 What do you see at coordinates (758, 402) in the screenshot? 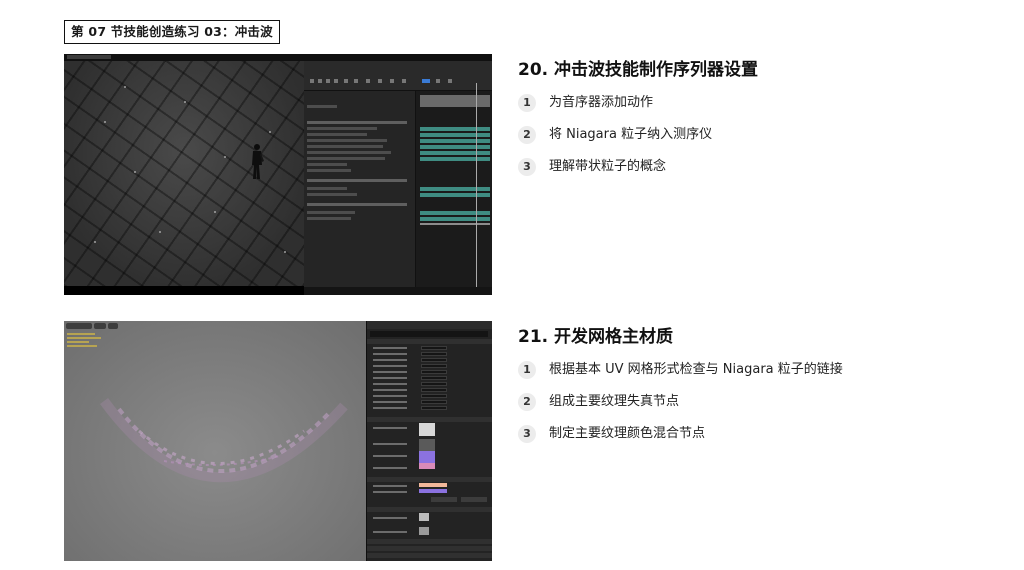
I see `lesson-item: 2 组成主要纹理失真节点` at bounding box center [758, 402].